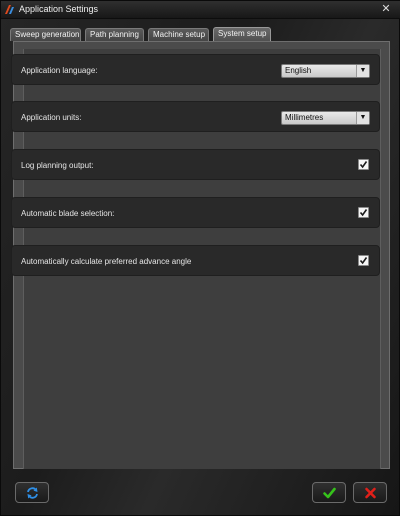 This screenshot has height=516, width=400. Describe the element at coordinates (59, 9) in the screenshot. I see `window-title: Application Settings` at that location.